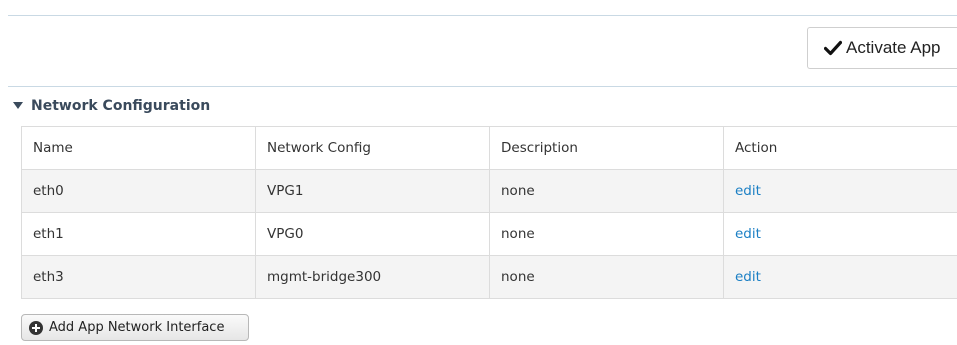 The height and width of the screenshot is (345, 957). I want to click on section-title: Network Configuration, so click(121, 106).